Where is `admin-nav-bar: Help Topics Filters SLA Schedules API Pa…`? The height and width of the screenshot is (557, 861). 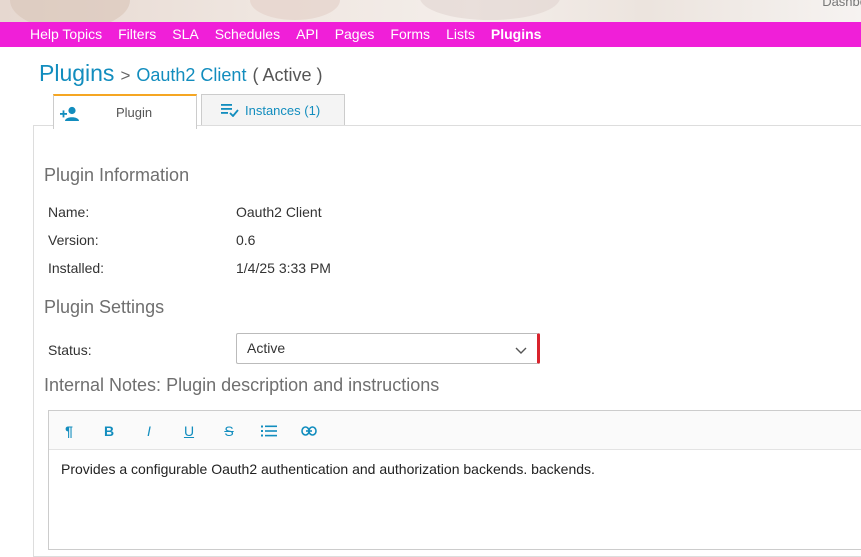 admin-nav-bar: Help Topics Filters SLA Schedules API Pa… is located at coordinates (430, 34).